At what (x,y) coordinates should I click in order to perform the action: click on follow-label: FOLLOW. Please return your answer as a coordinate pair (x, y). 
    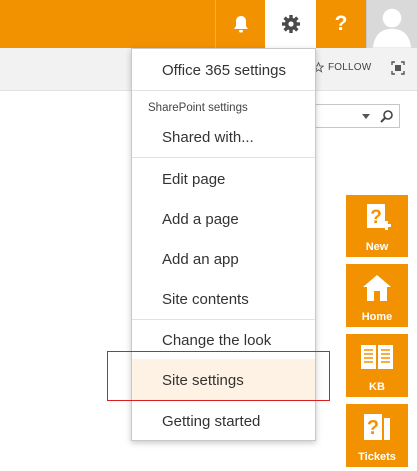
    Looking at the image, I should click on (350, 67).